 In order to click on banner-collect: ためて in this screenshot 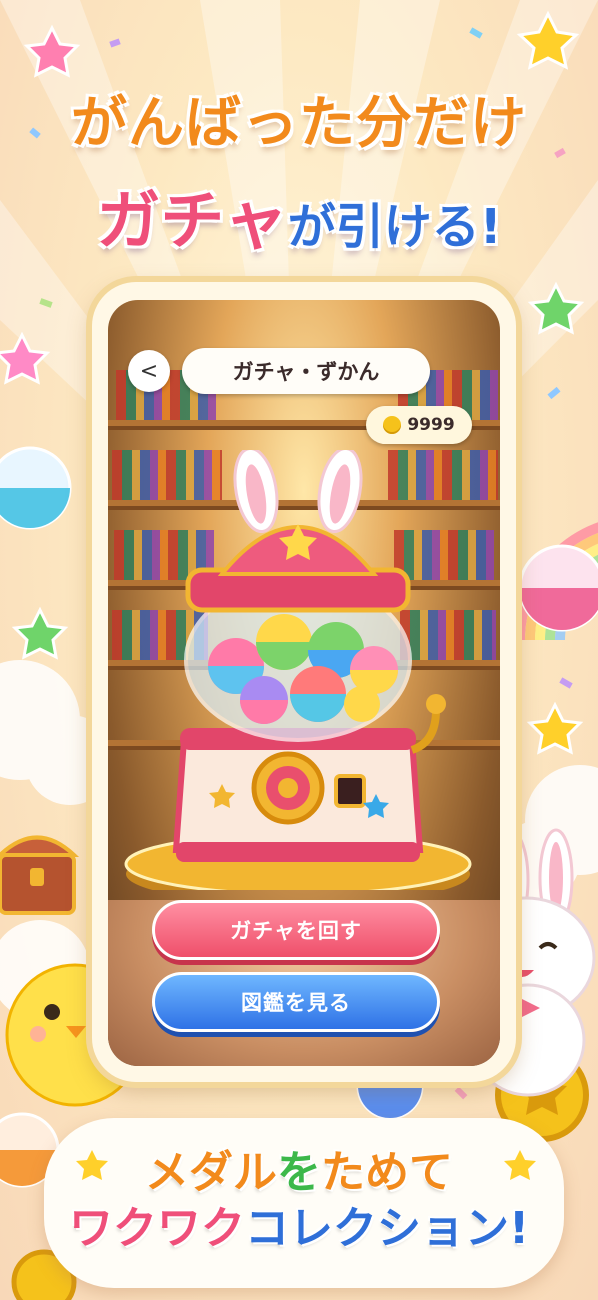, I will do `click(387, 1172)`.